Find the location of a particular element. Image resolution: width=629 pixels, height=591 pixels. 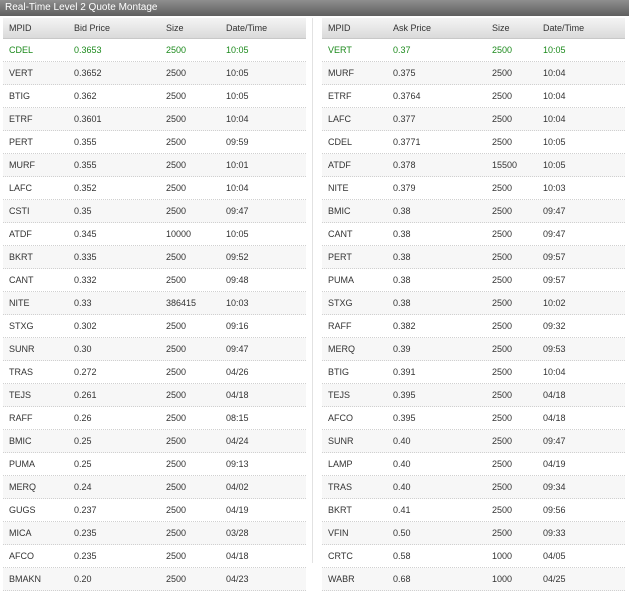

price-cell: 0.33 is located at coordinates (83, 303).